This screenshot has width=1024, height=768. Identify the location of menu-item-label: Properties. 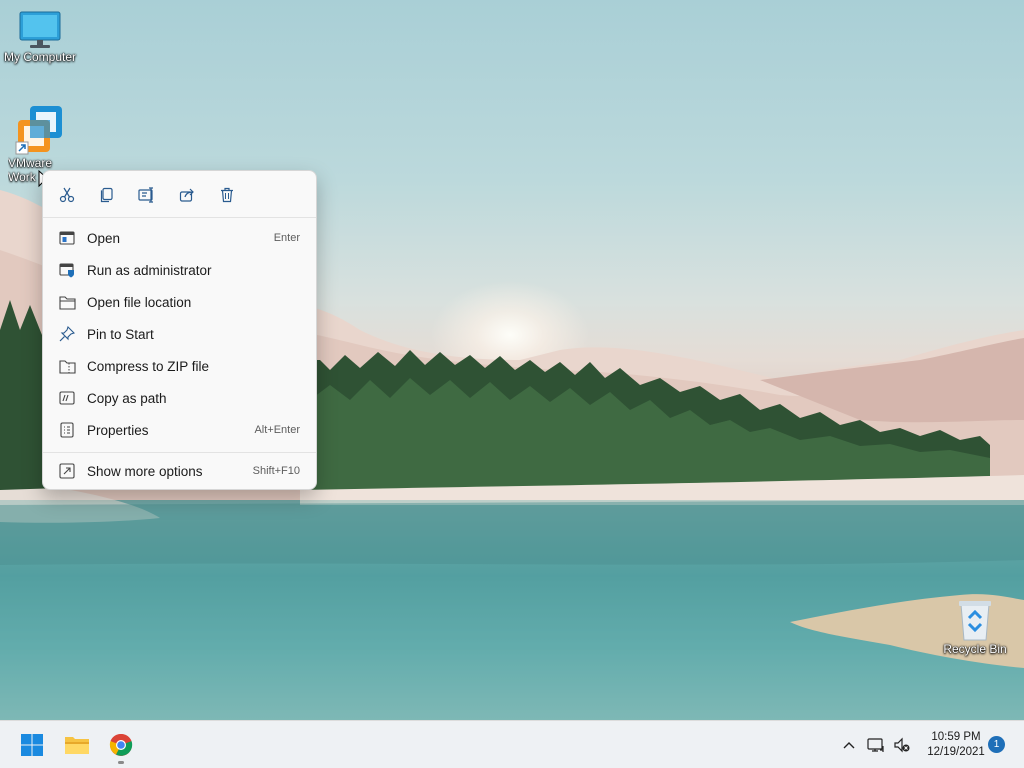
(118, 430).